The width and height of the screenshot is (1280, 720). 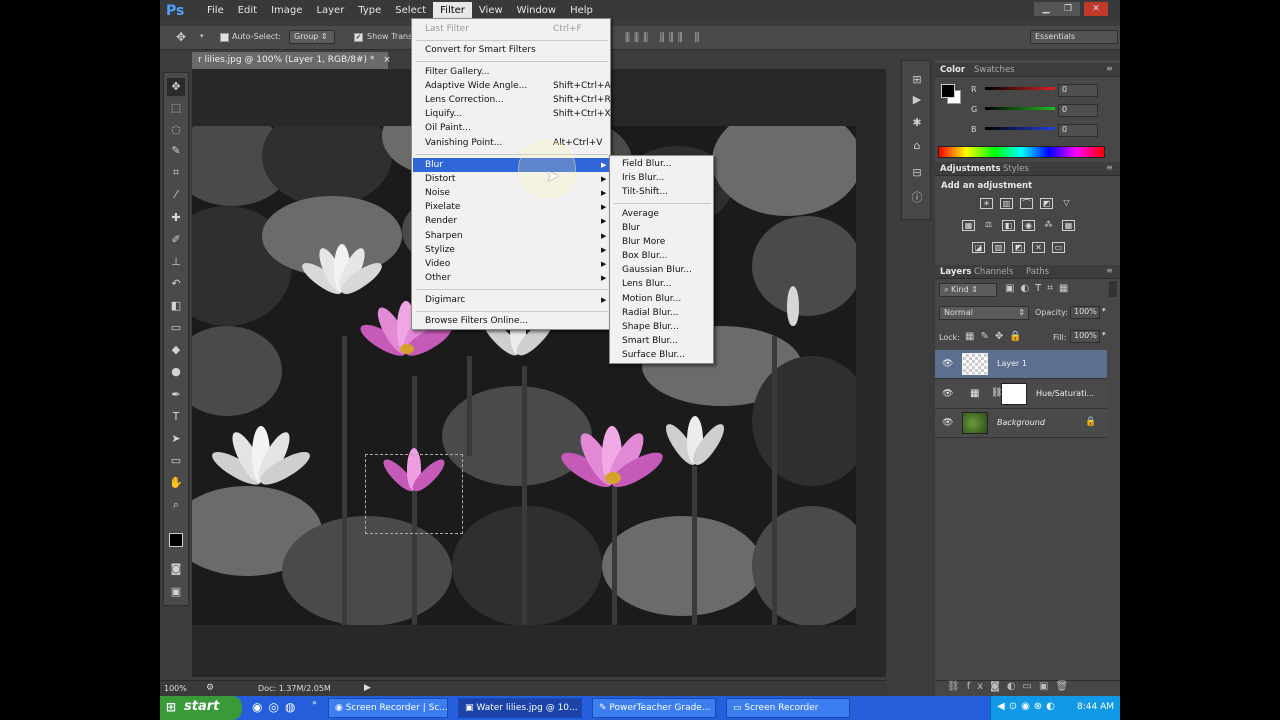 I want to click on layer-row-background: 👁 Background 🔒, so click(x=1021, y=423).